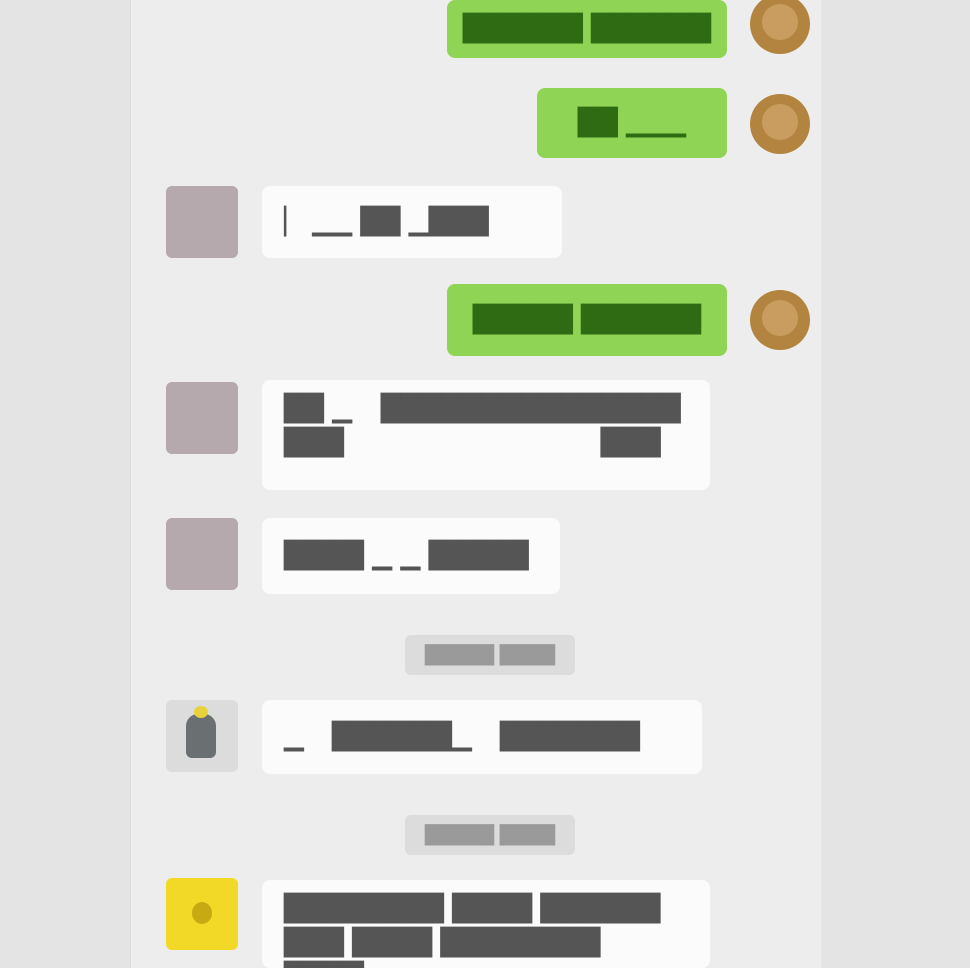  I want to click on message-text: ███████, so click(569, 737).